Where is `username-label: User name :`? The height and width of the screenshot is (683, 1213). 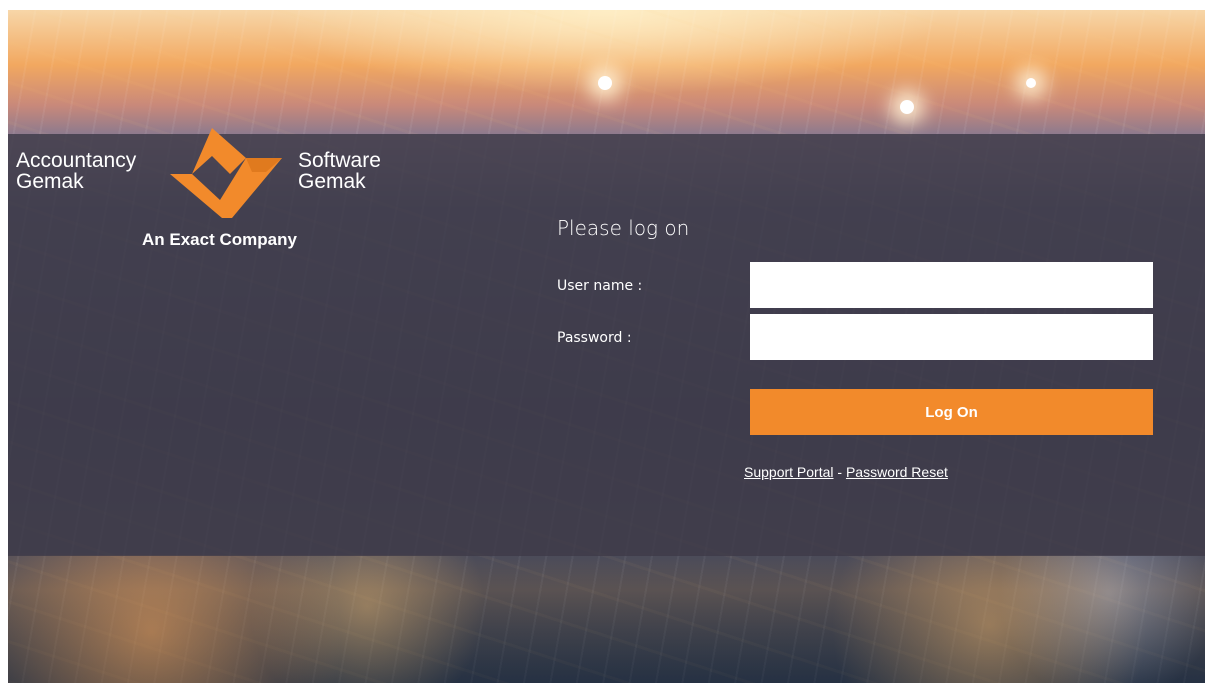 username-label: User name : is located at coordinates (600, 286).